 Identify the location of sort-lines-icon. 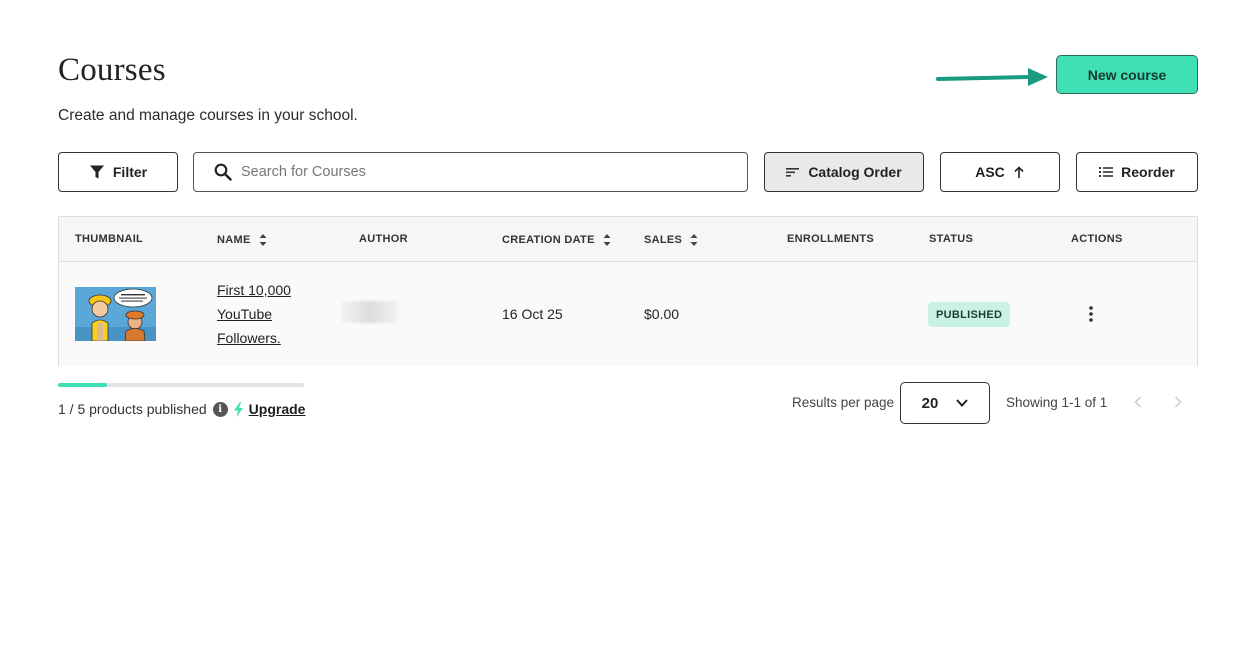
(793, 172).